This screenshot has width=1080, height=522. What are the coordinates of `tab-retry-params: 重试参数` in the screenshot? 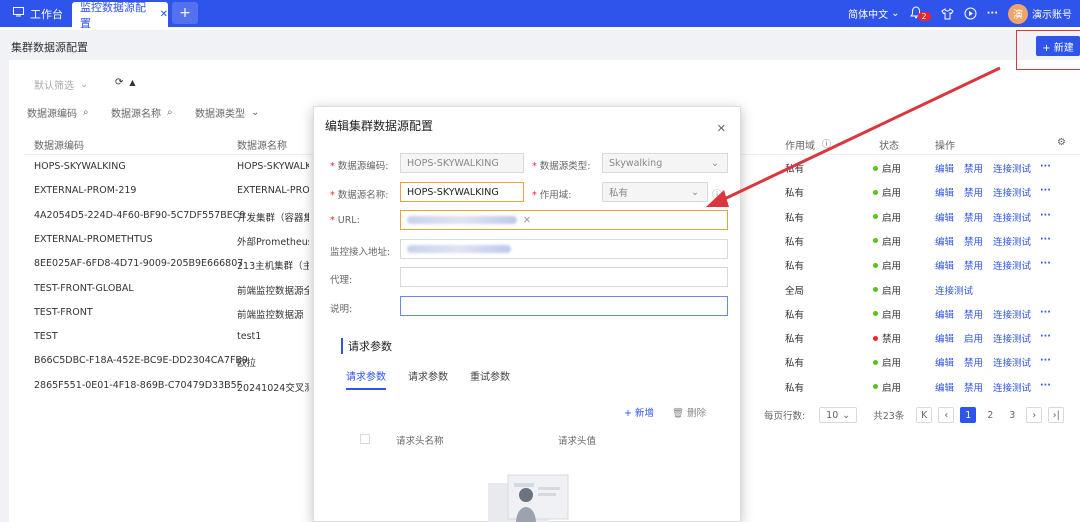 It's located at (490, 379).